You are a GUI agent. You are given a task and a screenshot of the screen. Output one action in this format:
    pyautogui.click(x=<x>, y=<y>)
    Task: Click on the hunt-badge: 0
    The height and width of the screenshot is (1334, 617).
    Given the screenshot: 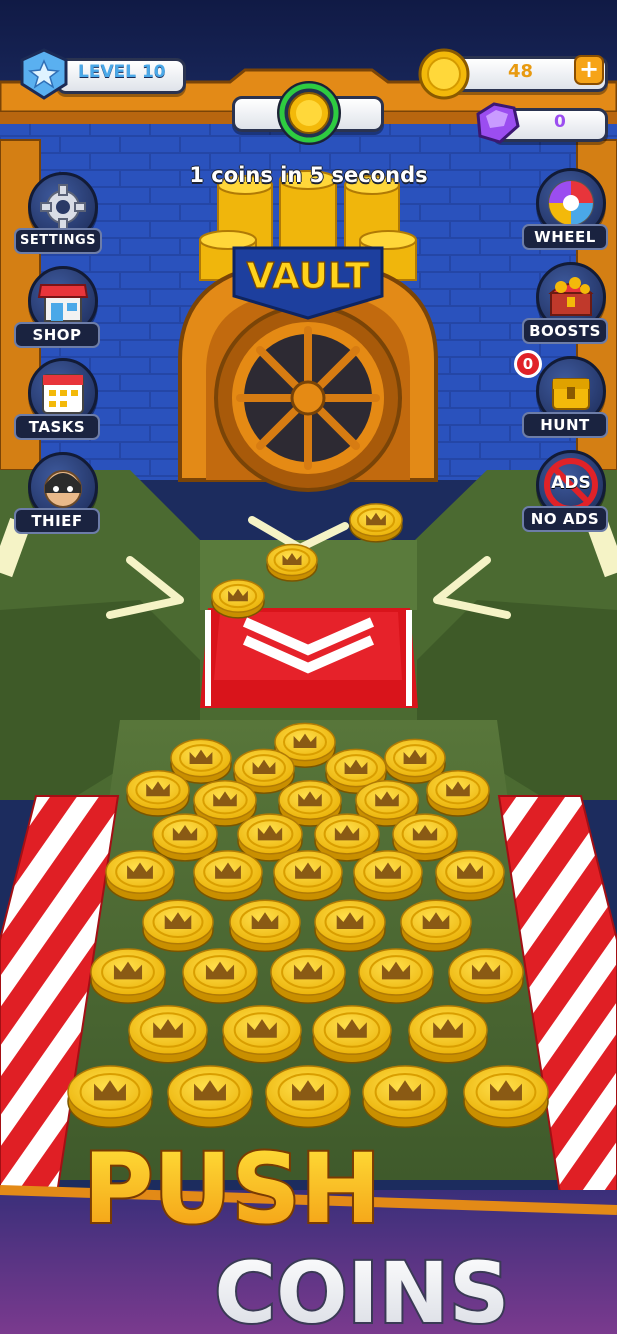 What is the action you would take?
    pyautogui.click(x=528, y=364)
    